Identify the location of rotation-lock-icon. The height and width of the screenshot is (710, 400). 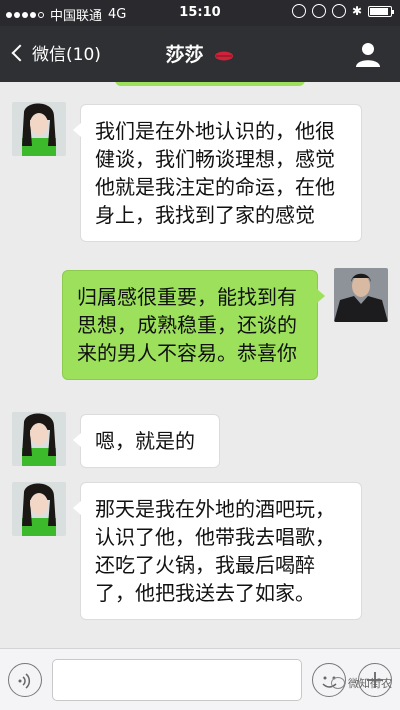
(298, 11).